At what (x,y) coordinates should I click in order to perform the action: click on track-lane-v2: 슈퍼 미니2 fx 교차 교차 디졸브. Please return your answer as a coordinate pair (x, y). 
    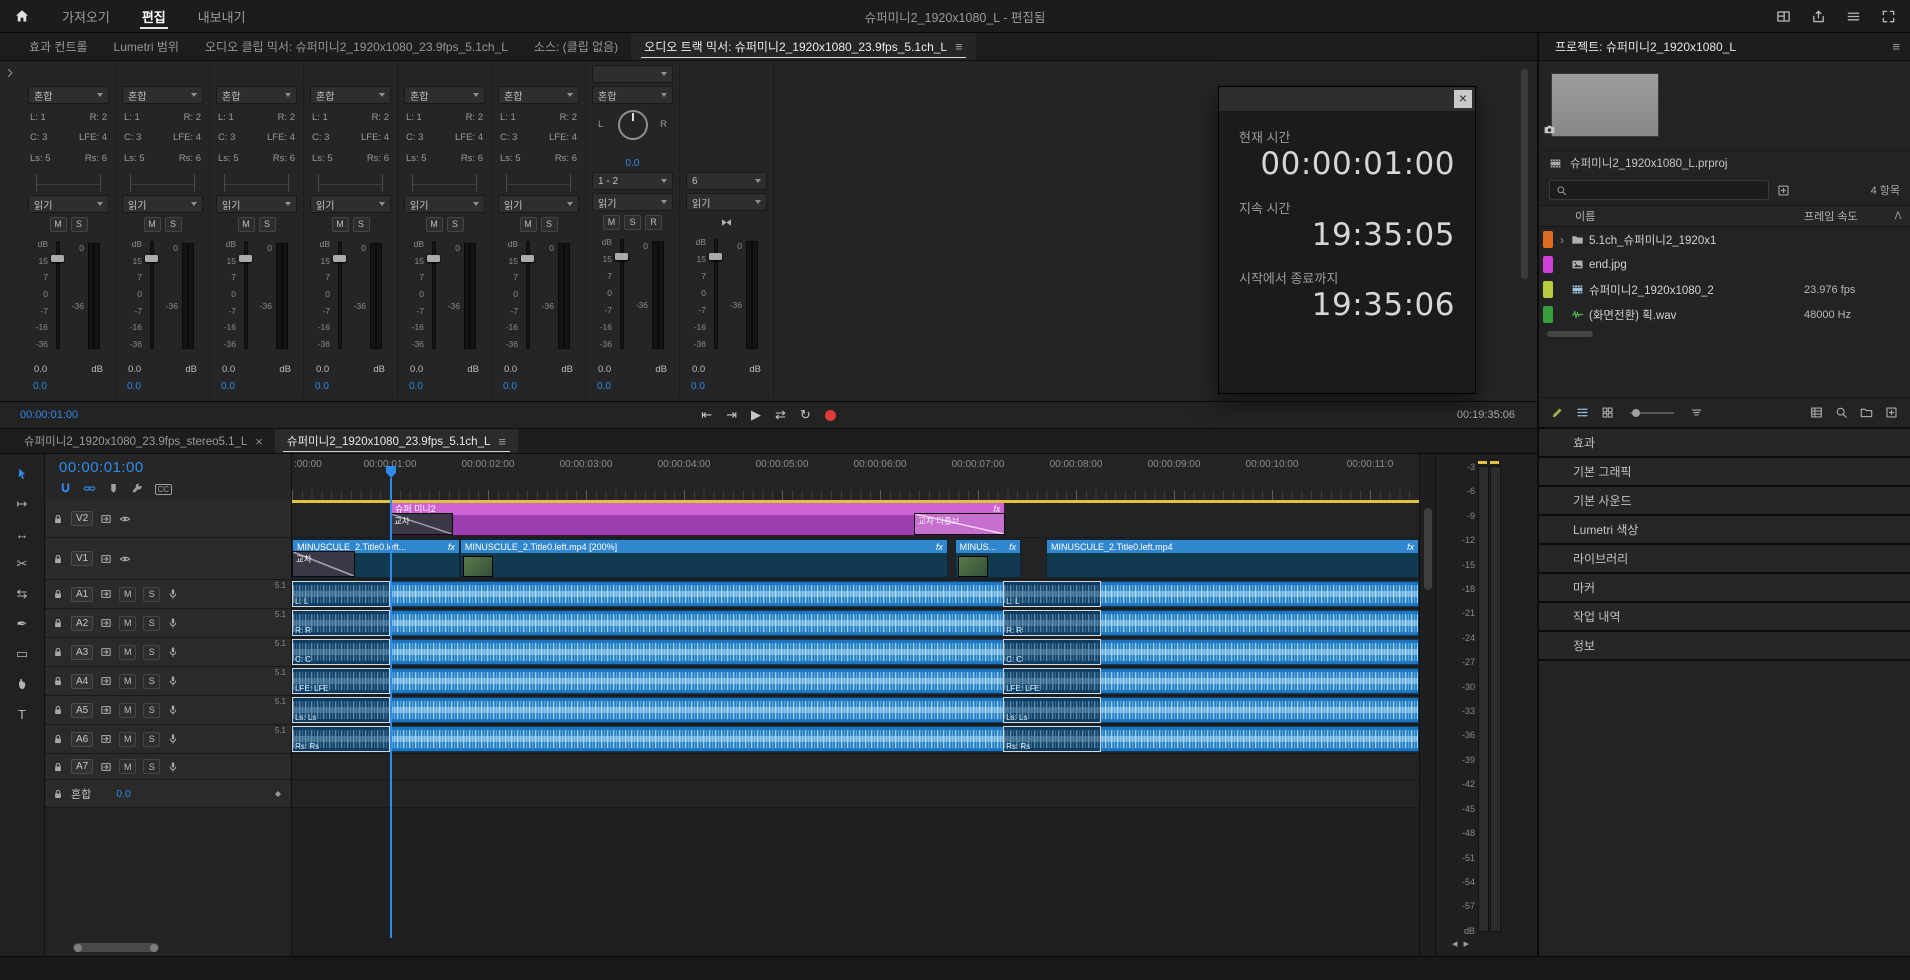
    Looking at the image, I should click on (855, 518).